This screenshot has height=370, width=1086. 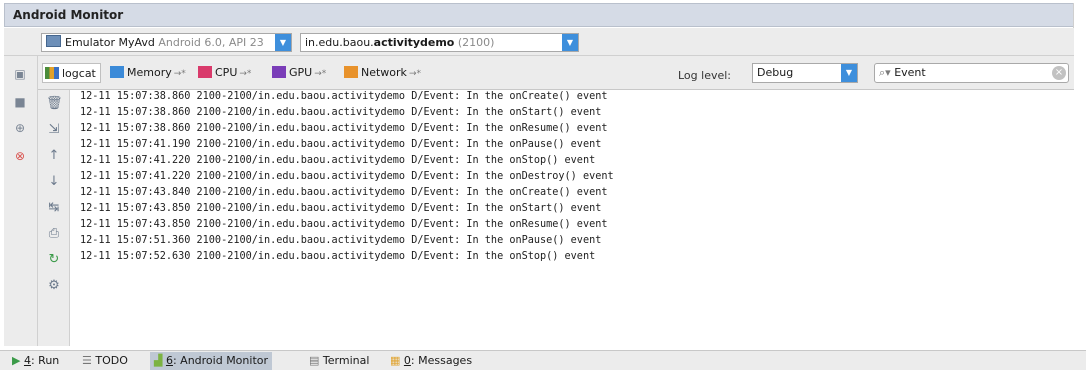 I want to click on soft-wrap-icon: ↹, so click(x=54, y=208).